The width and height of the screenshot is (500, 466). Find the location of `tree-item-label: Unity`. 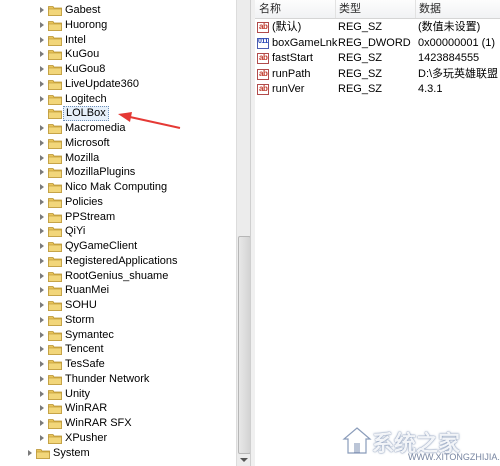

tree-item-label: Unity is located at coordinates (78, 393).